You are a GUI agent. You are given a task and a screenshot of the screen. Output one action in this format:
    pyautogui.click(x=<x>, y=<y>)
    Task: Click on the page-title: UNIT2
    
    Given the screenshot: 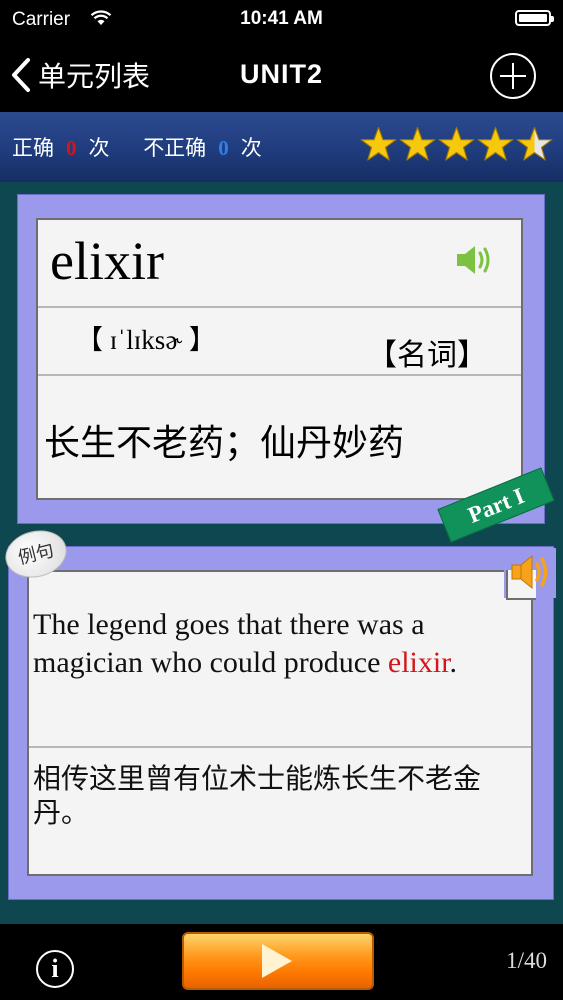 What is the action you would take?
    pyautogui.click(x=281, y=74)
    